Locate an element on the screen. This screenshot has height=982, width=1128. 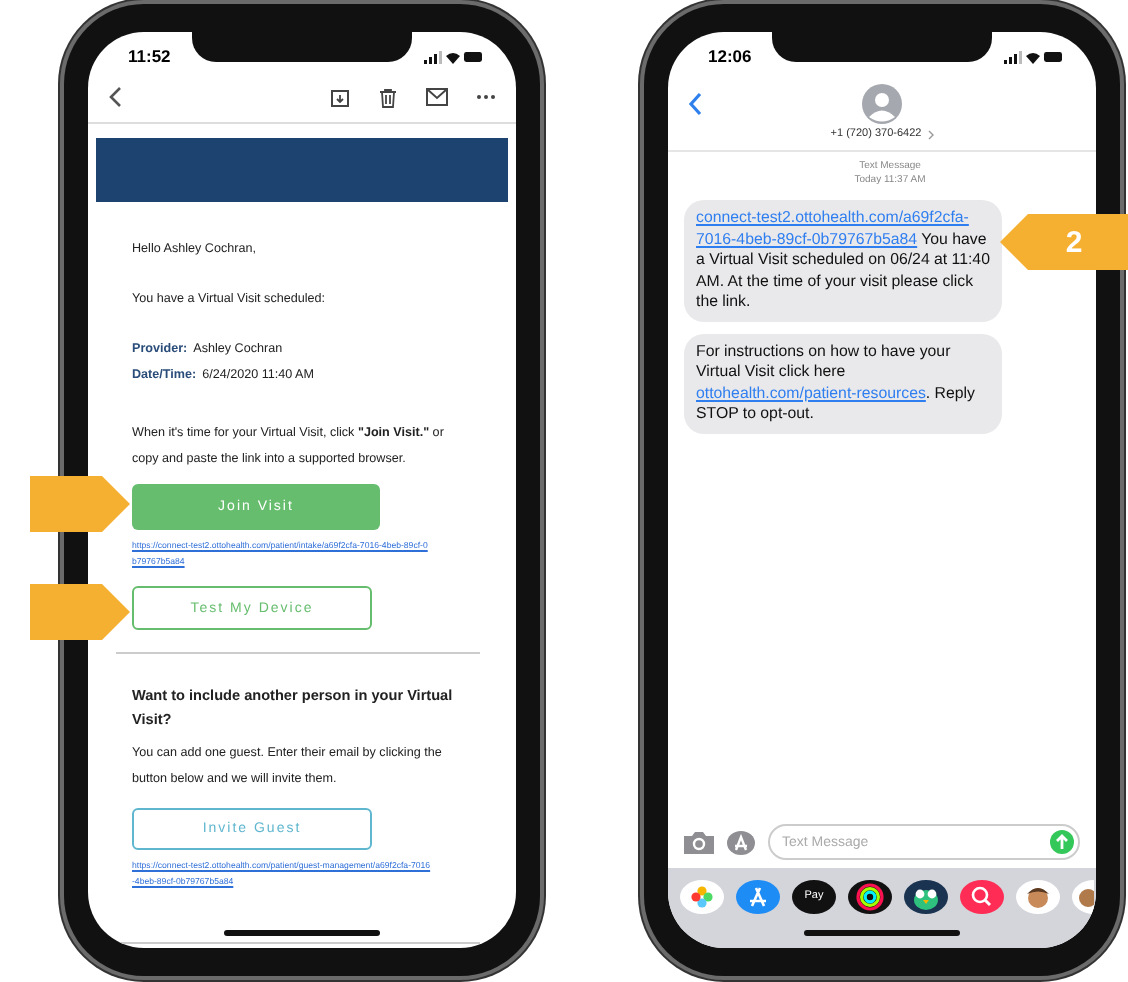
flower-icon is located at coordinates (702, 896).